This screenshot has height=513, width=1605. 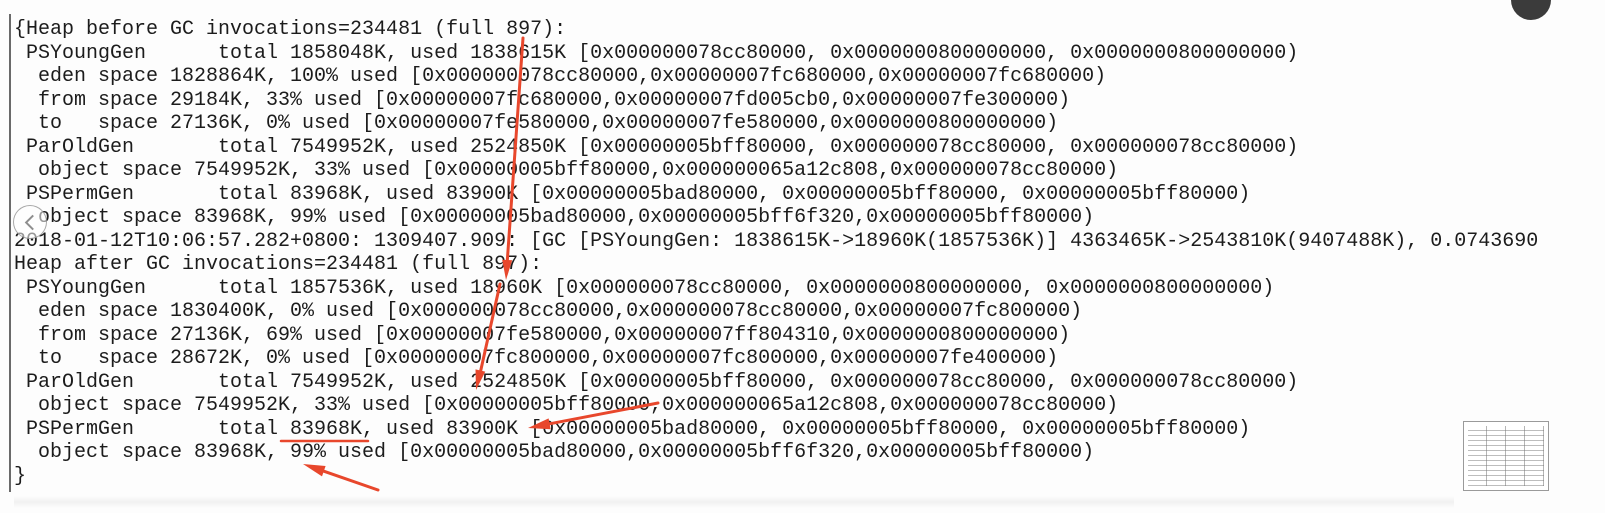 I want to click on chevron-left-icon, so click(x=32, y=222).